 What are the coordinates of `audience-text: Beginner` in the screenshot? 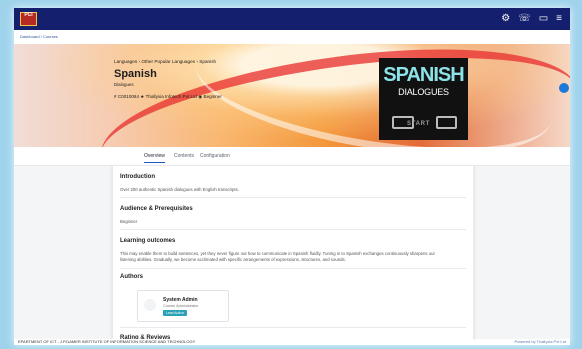 It's located at (129, 221).